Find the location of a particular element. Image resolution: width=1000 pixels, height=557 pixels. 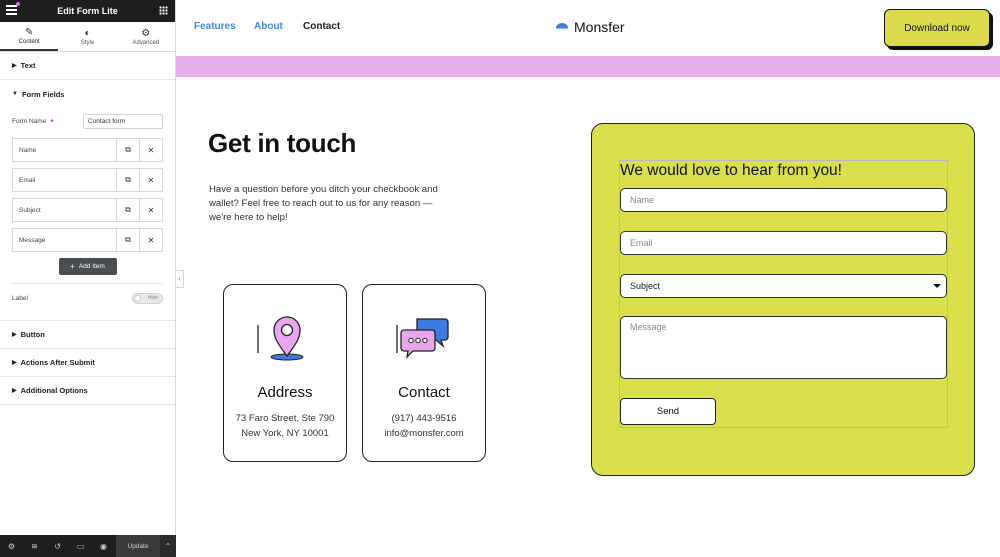

responsive-icon: ▭ is located at coordinates (80, 546).